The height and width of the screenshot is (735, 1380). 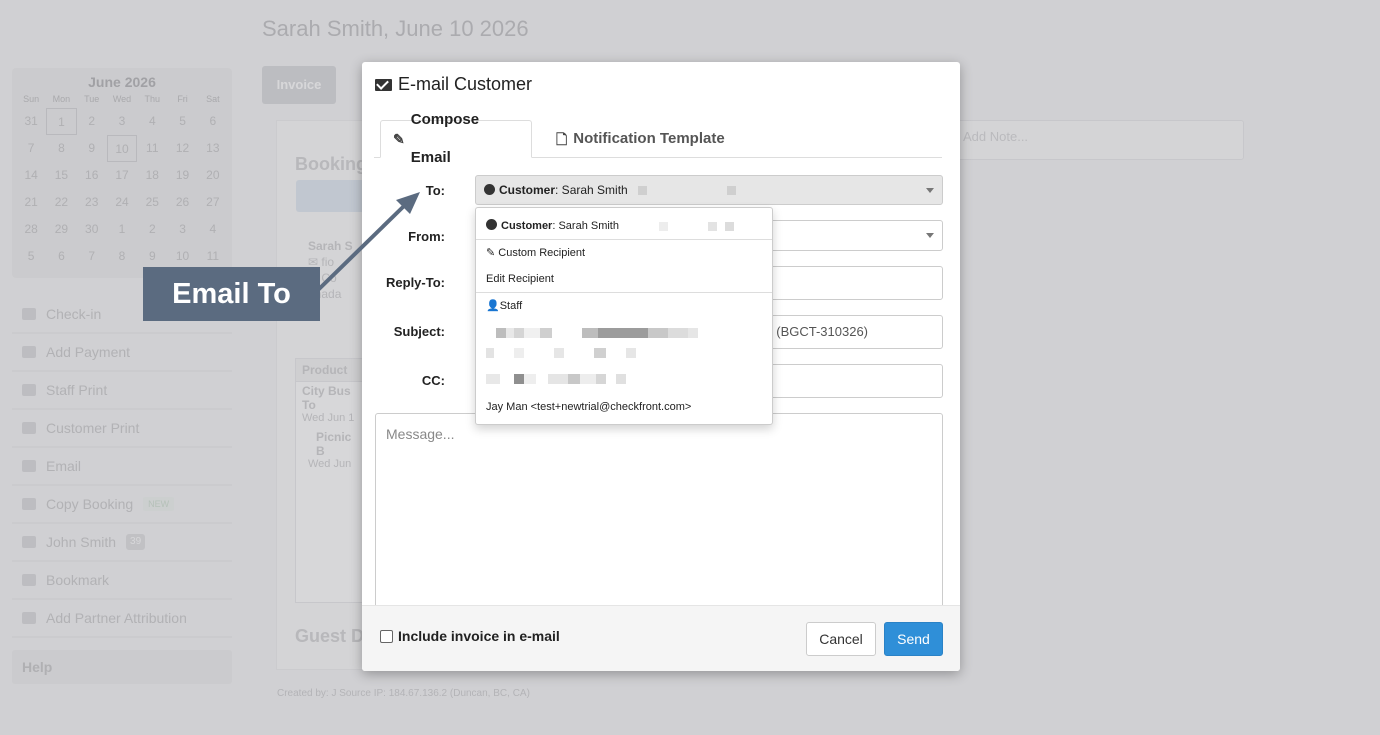 What do you see at coordinates (913, 639) in the screenshot?
I see `send-button: Send` at bounding box center [913, 639].